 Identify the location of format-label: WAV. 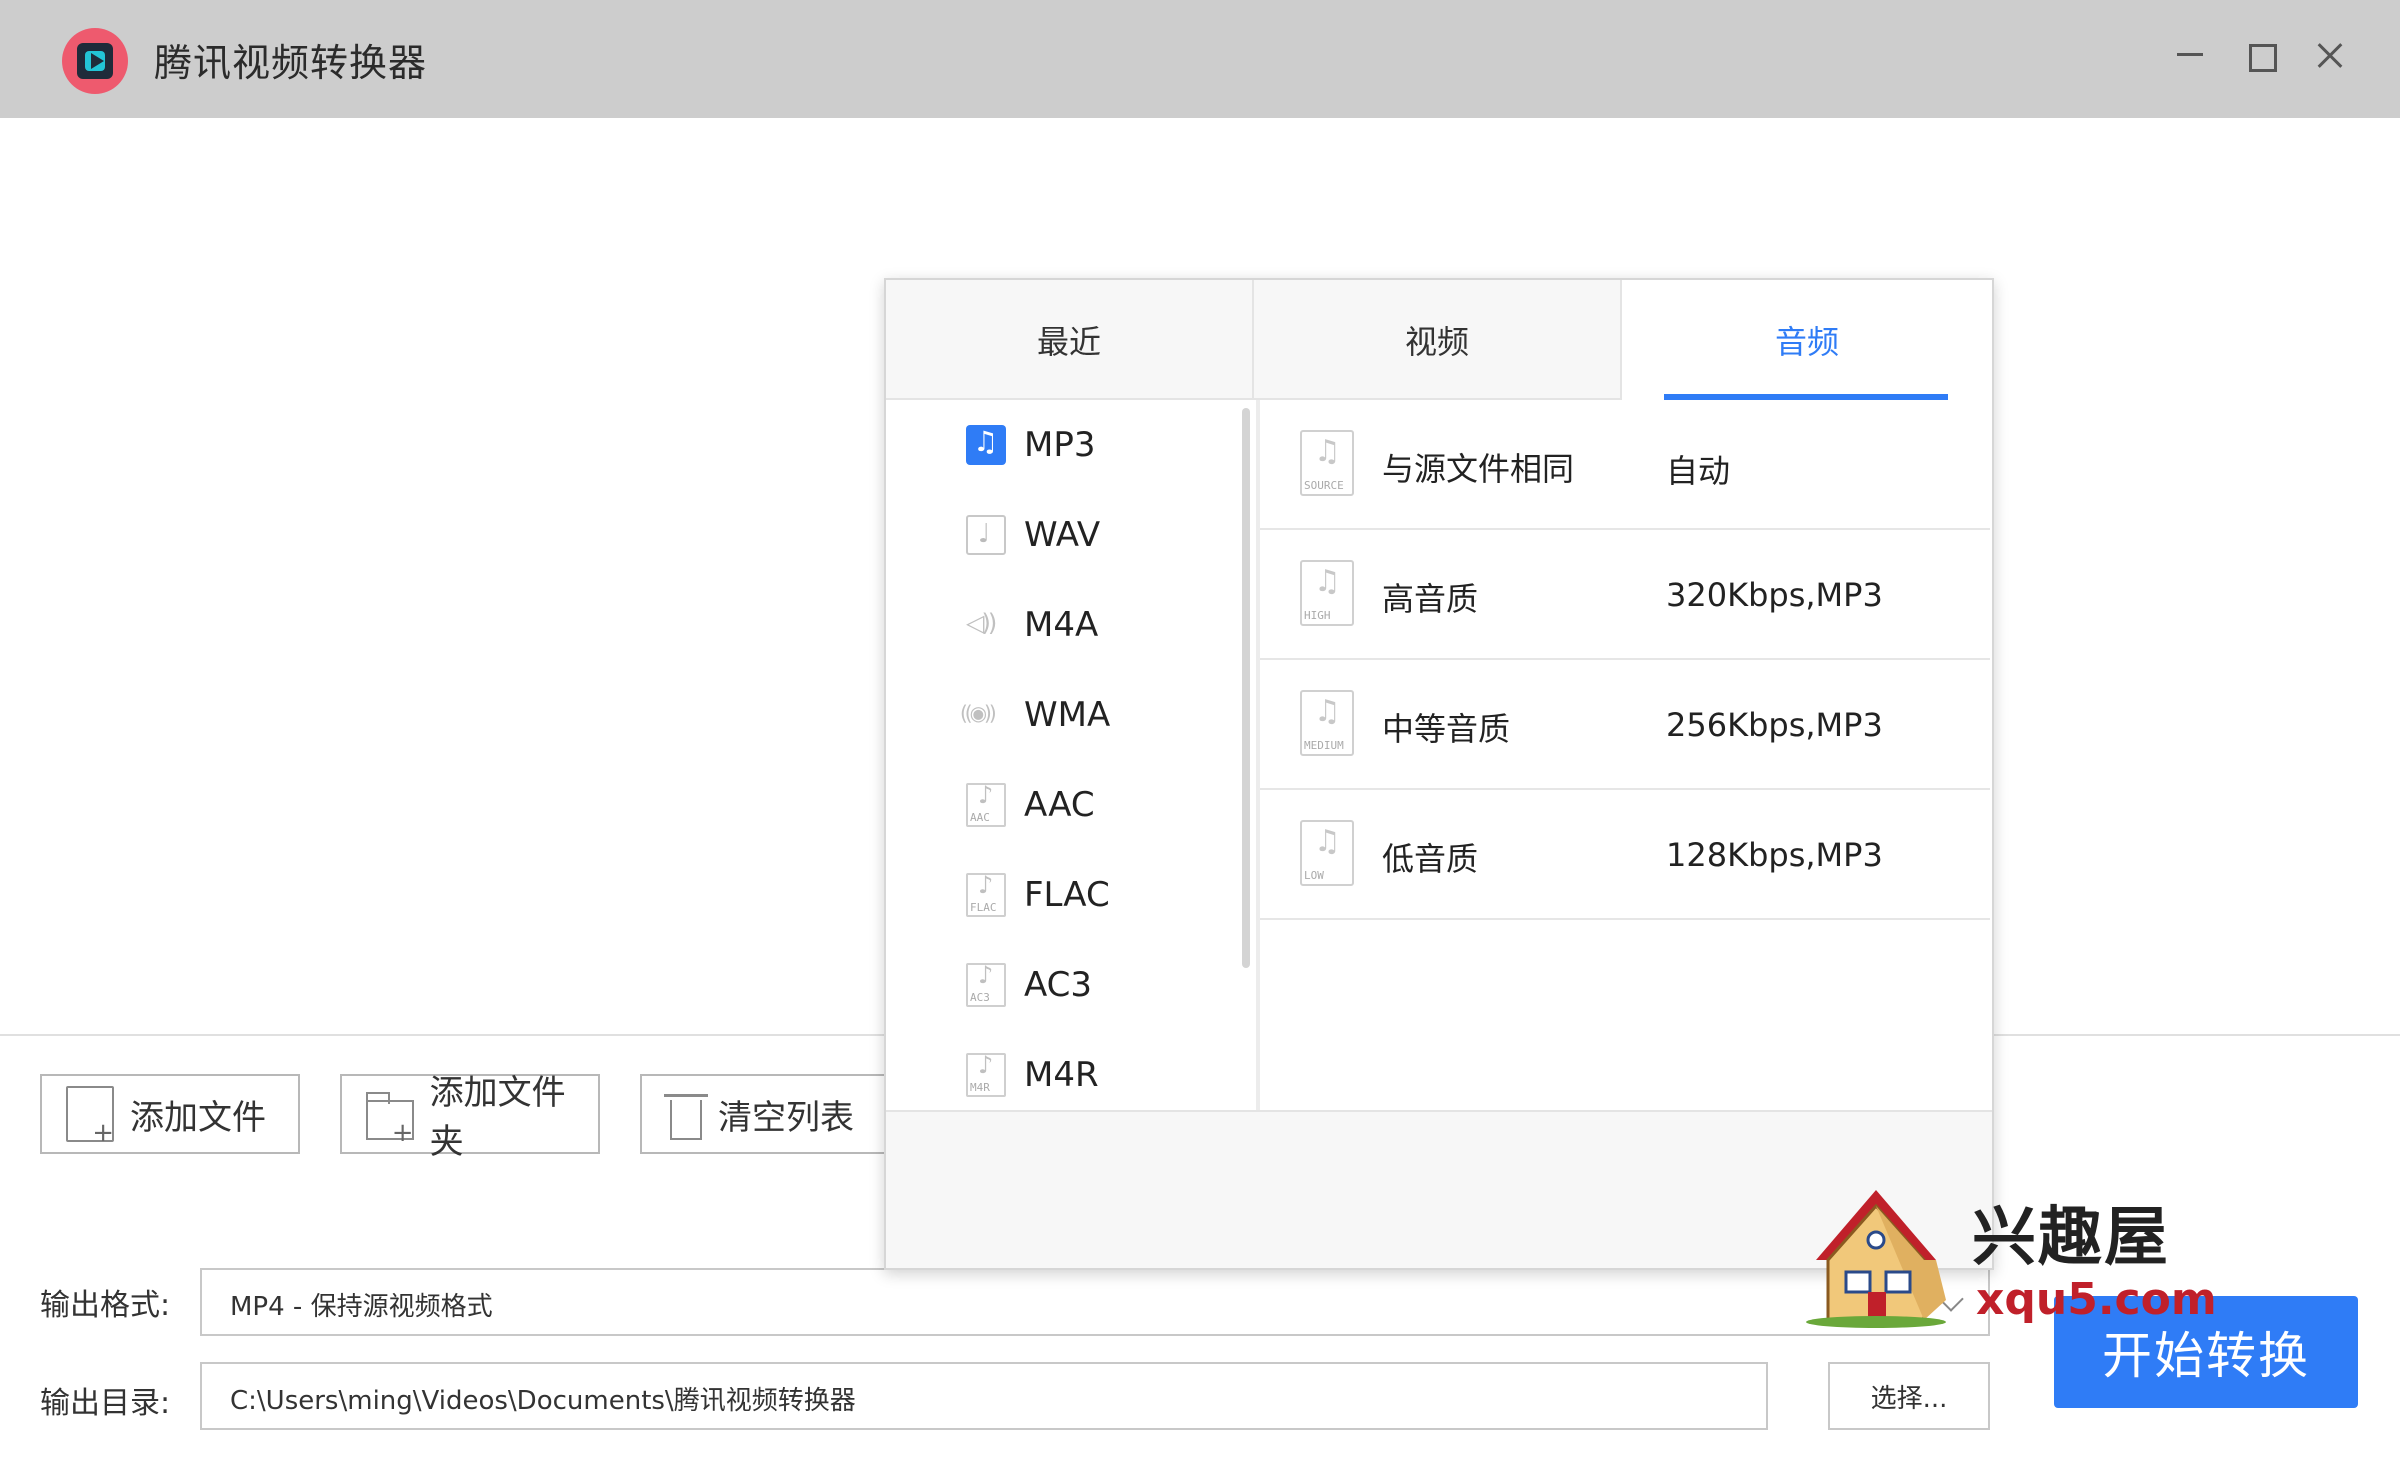
(1062, 535).